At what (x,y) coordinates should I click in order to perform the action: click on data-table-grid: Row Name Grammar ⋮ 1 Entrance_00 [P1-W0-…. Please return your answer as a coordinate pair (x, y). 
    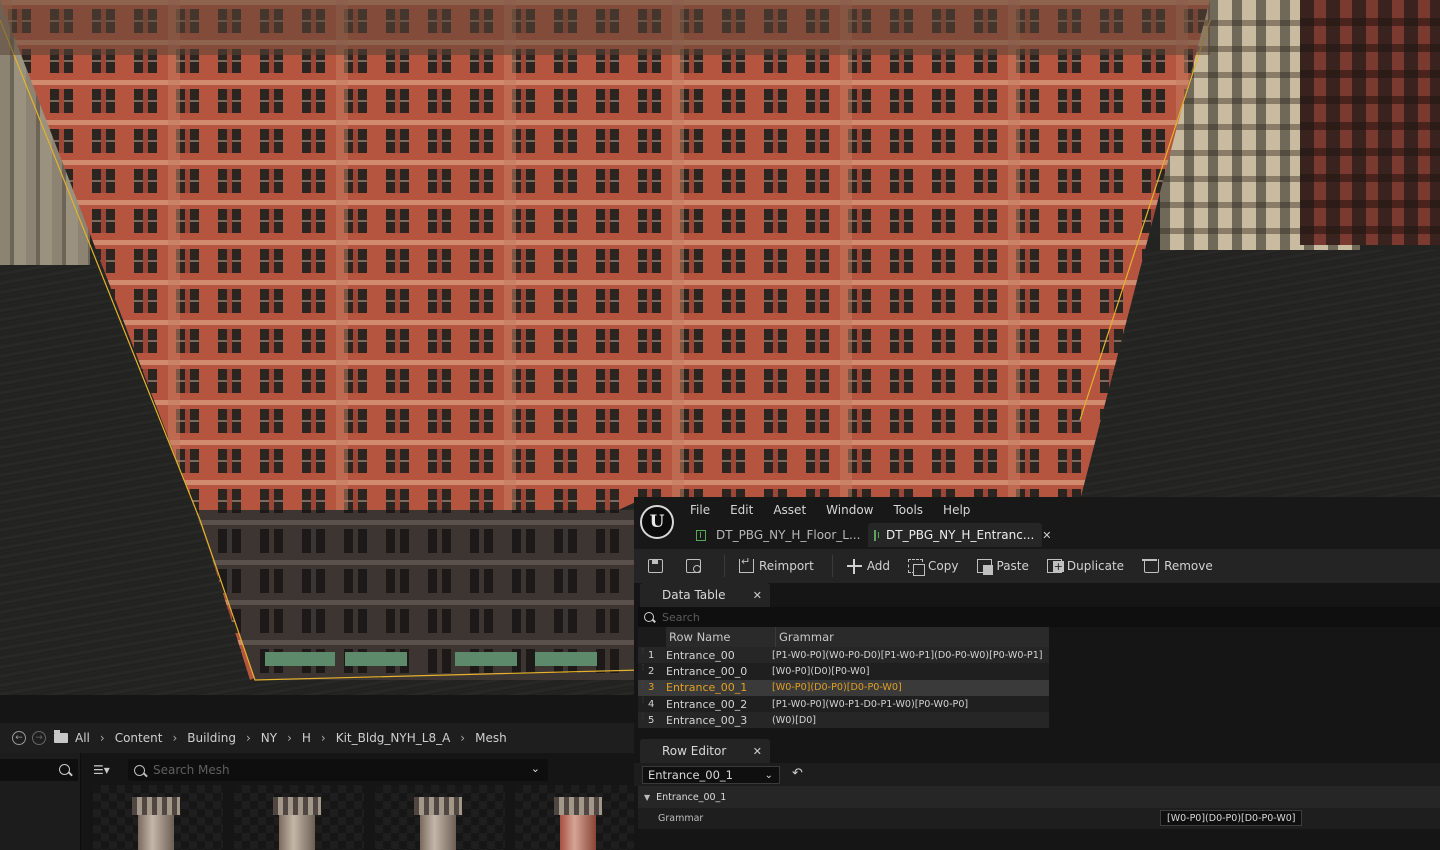
    Looking at the image, I should click on (843, 681).